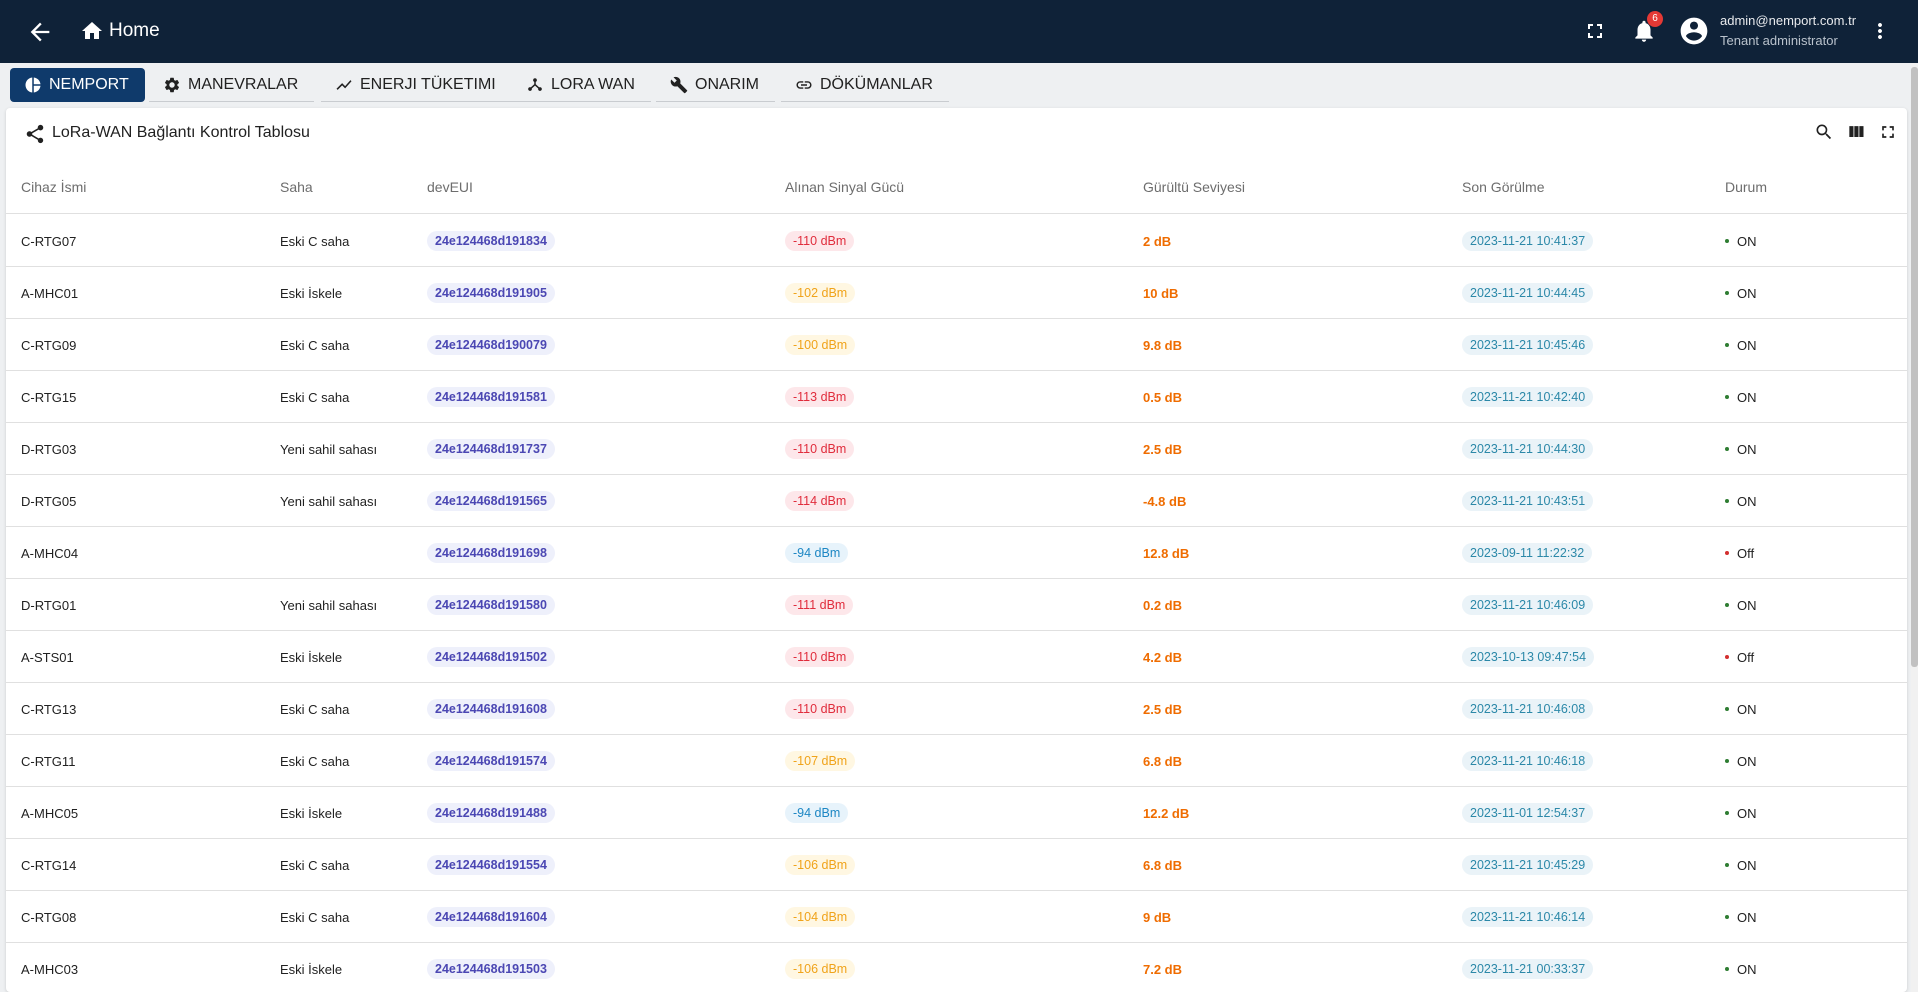 The image size is (1918, 992). What do you see at coordinates (820, 293) in the screenshot?
I see `rssi-chip: -102 dBm` at bounding box center [820, 293].